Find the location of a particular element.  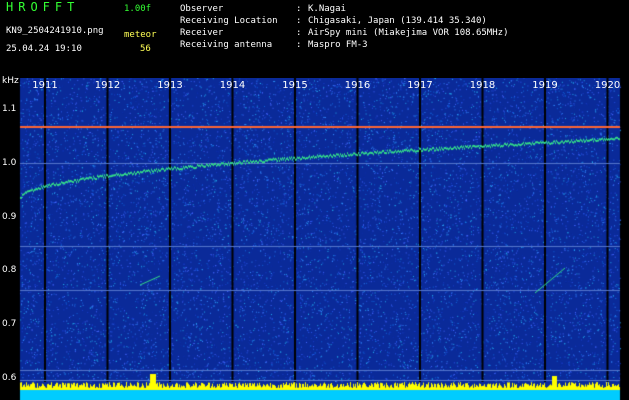

info-row: Receiving antenna: Maspro FM-3 is located at coordinates (274, 45).